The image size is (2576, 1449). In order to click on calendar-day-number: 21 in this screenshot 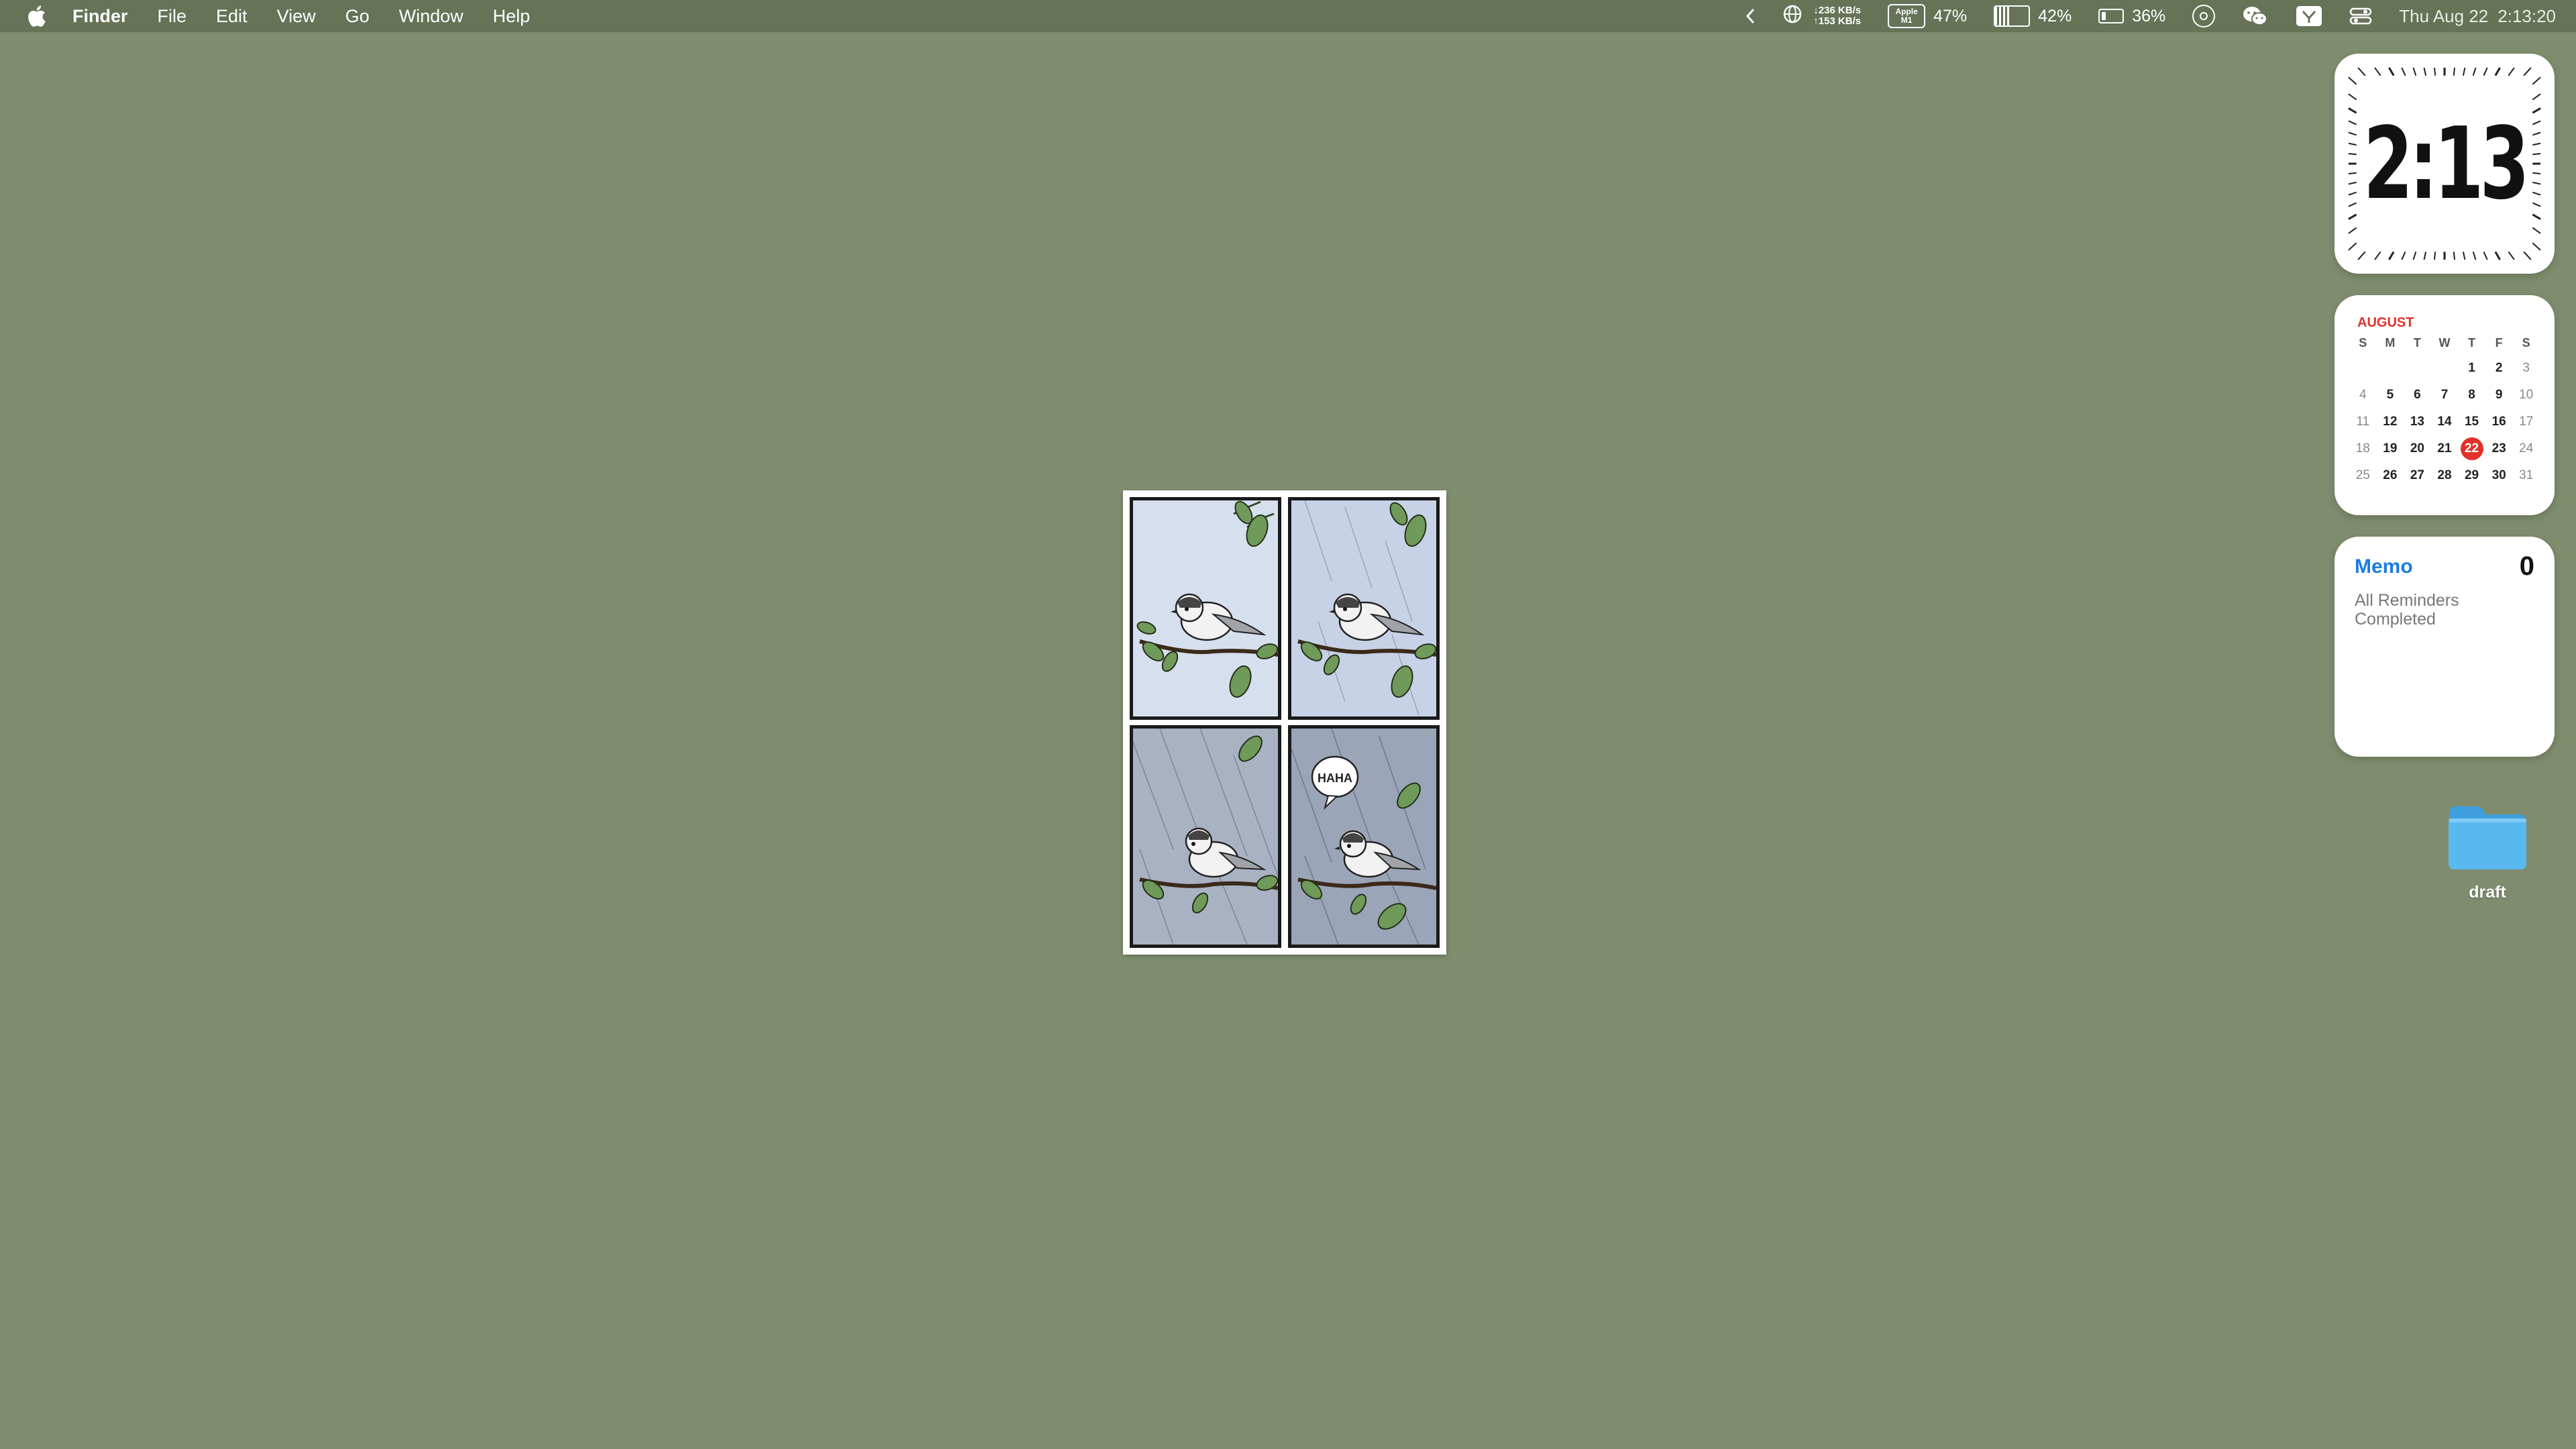, I will do `click(2444, 448)`.